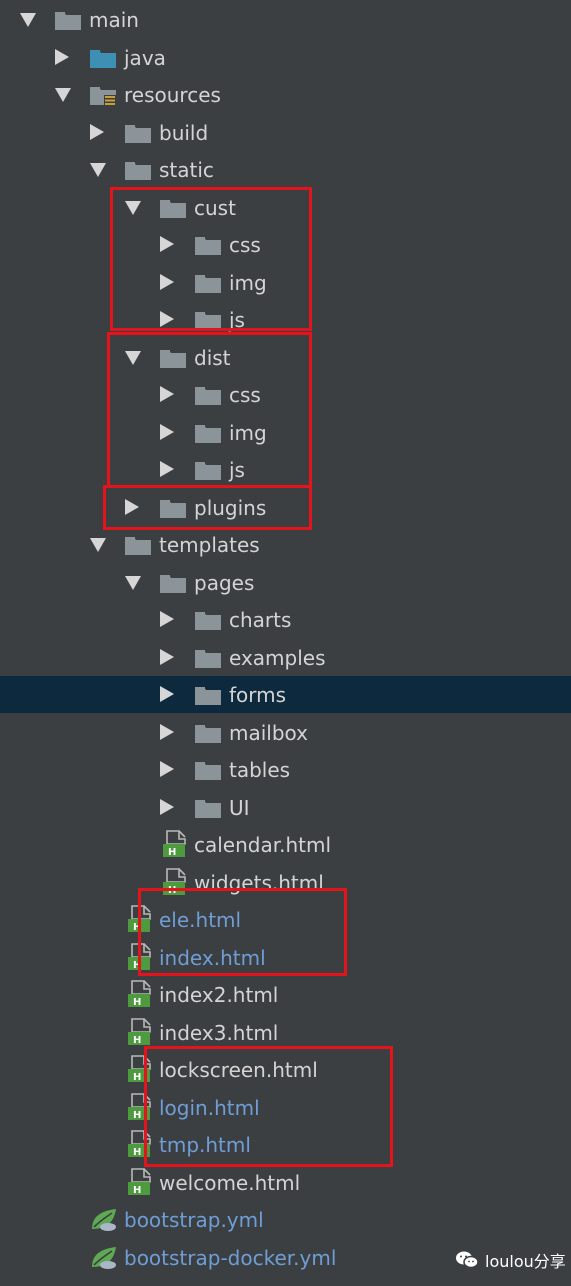  I want to click on resources-folder-icon, so click(103, 95).